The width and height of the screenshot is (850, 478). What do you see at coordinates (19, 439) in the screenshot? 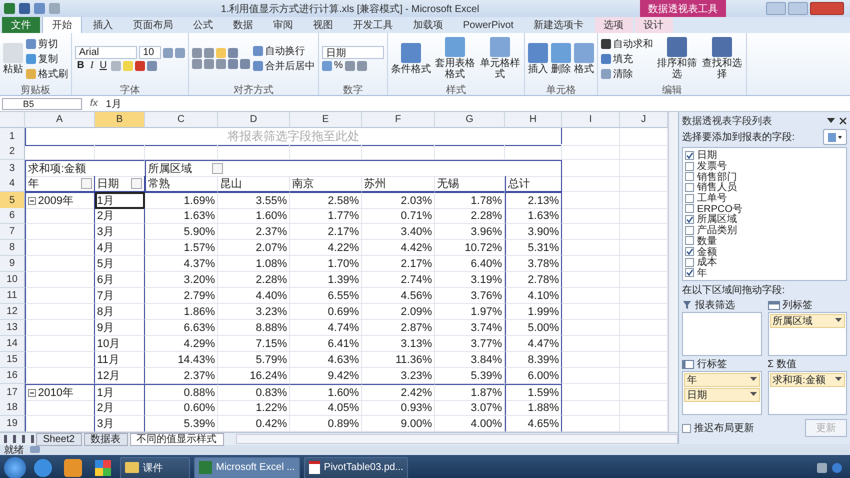
I see `sheet-navigation-icon` at bounding box center [19, 439].